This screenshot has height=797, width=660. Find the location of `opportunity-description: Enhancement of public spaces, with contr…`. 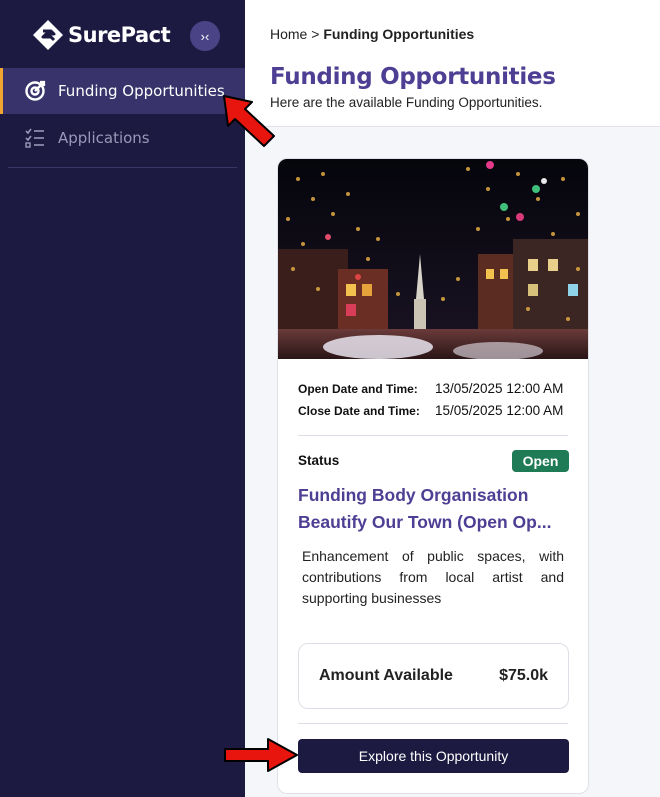

opportunity-description: Enhancement of public spaces, with contr… is located at coordinates (433, 577).